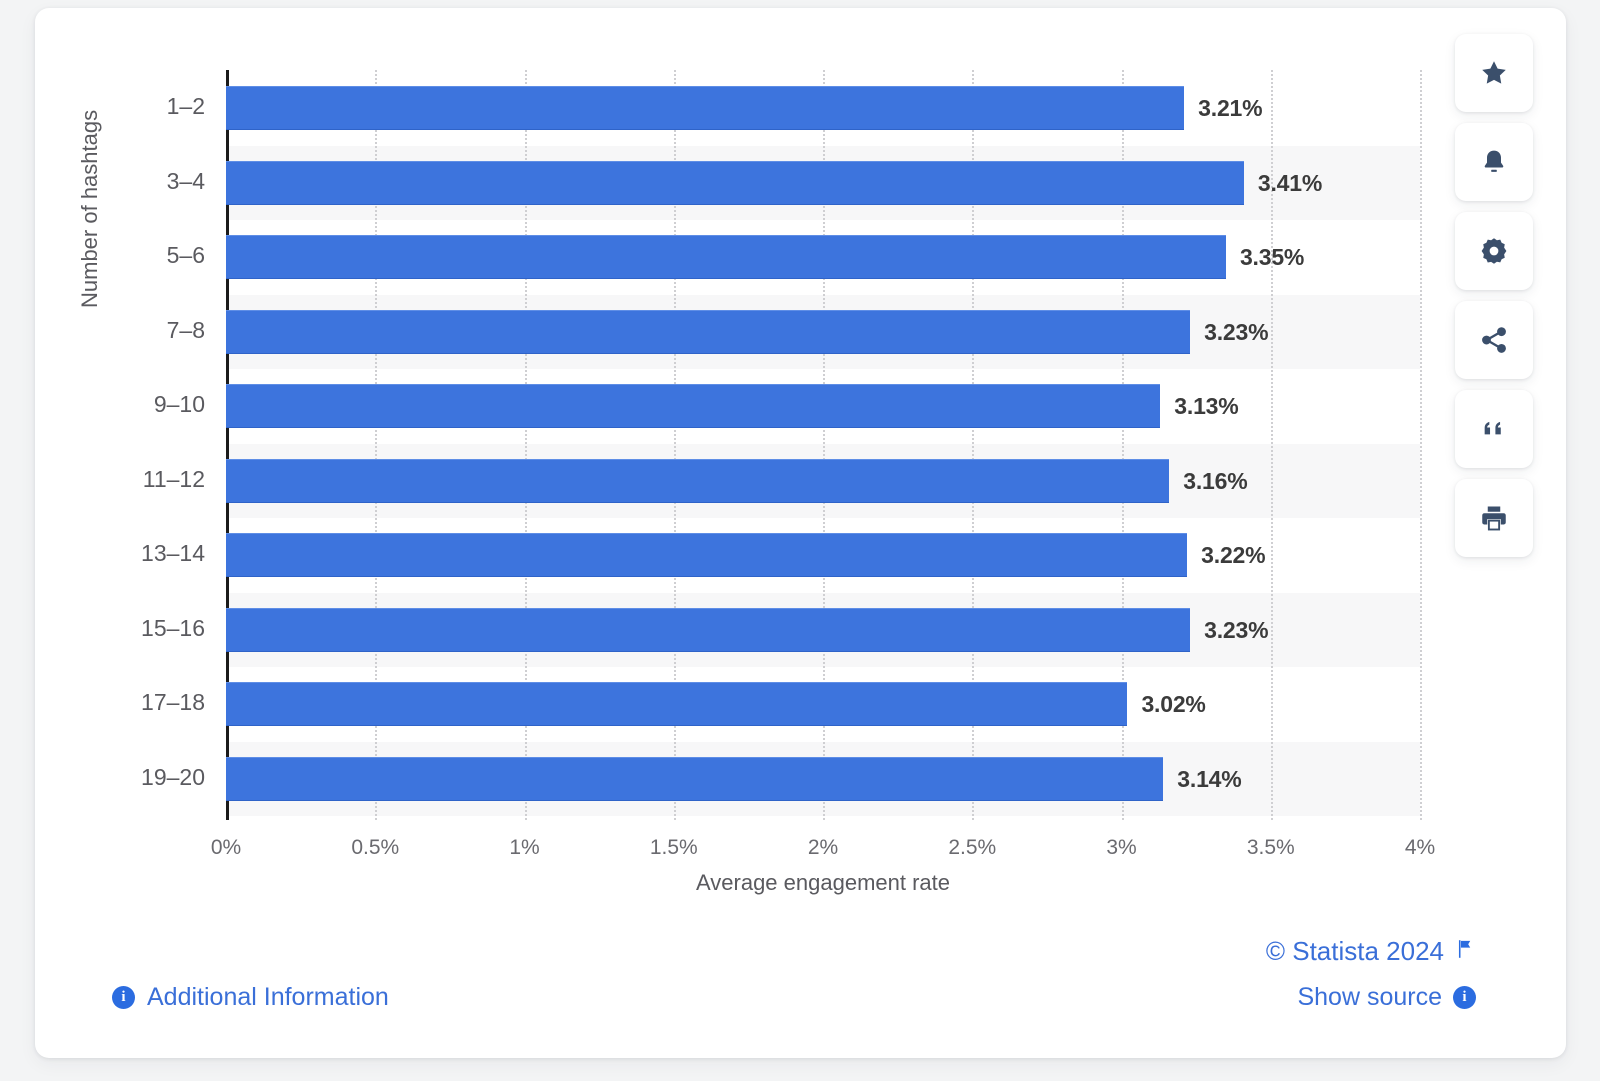 The height and width of the screenshot is (1081, 1600). What do you see at coordinates (972, 847) in the screenshot?
I see `x-axis-tick-label: 2.5%` at bounding box center [972, 847].